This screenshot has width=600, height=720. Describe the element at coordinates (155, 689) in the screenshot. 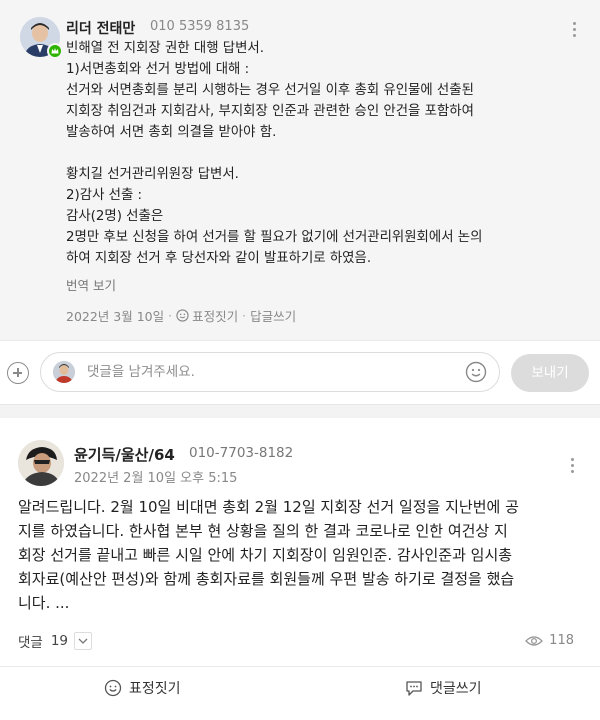

I see `post-emotion-label: 표정짓기` at that location.